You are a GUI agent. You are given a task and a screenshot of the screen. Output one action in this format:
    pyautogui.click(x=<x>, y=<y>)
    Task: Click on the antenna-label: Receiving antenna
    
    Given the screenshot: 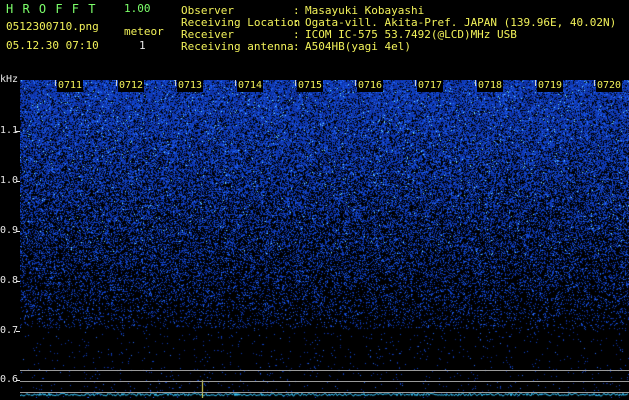 What is the action you would take?
    pyautogui.click(x=237, y=46)
    